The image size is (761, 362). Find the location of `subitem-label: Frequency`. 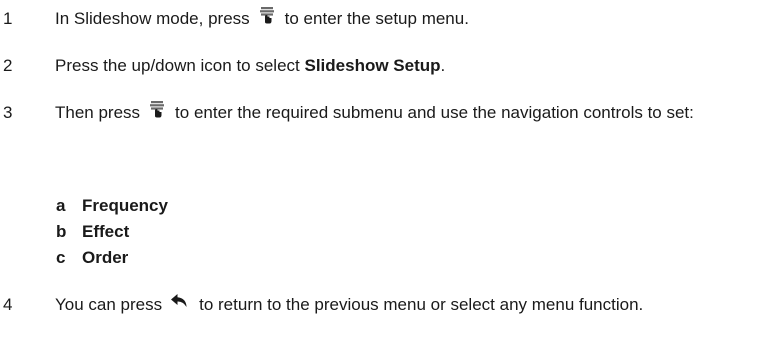

subitem-label: Frequency is located at coordinates (125, 205).